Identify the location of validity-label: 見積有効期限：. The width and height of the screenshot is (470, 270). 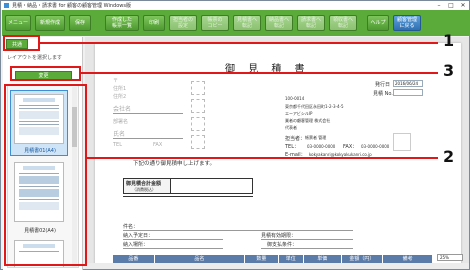
(279, 236).